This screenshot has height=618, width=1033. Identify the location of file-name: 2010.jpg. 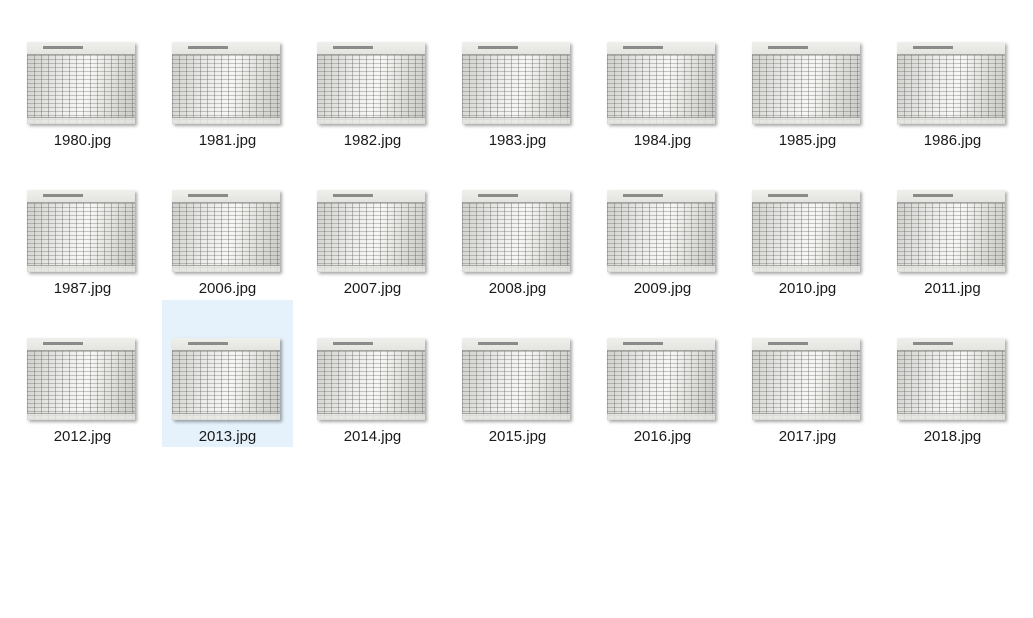
(807, 288).